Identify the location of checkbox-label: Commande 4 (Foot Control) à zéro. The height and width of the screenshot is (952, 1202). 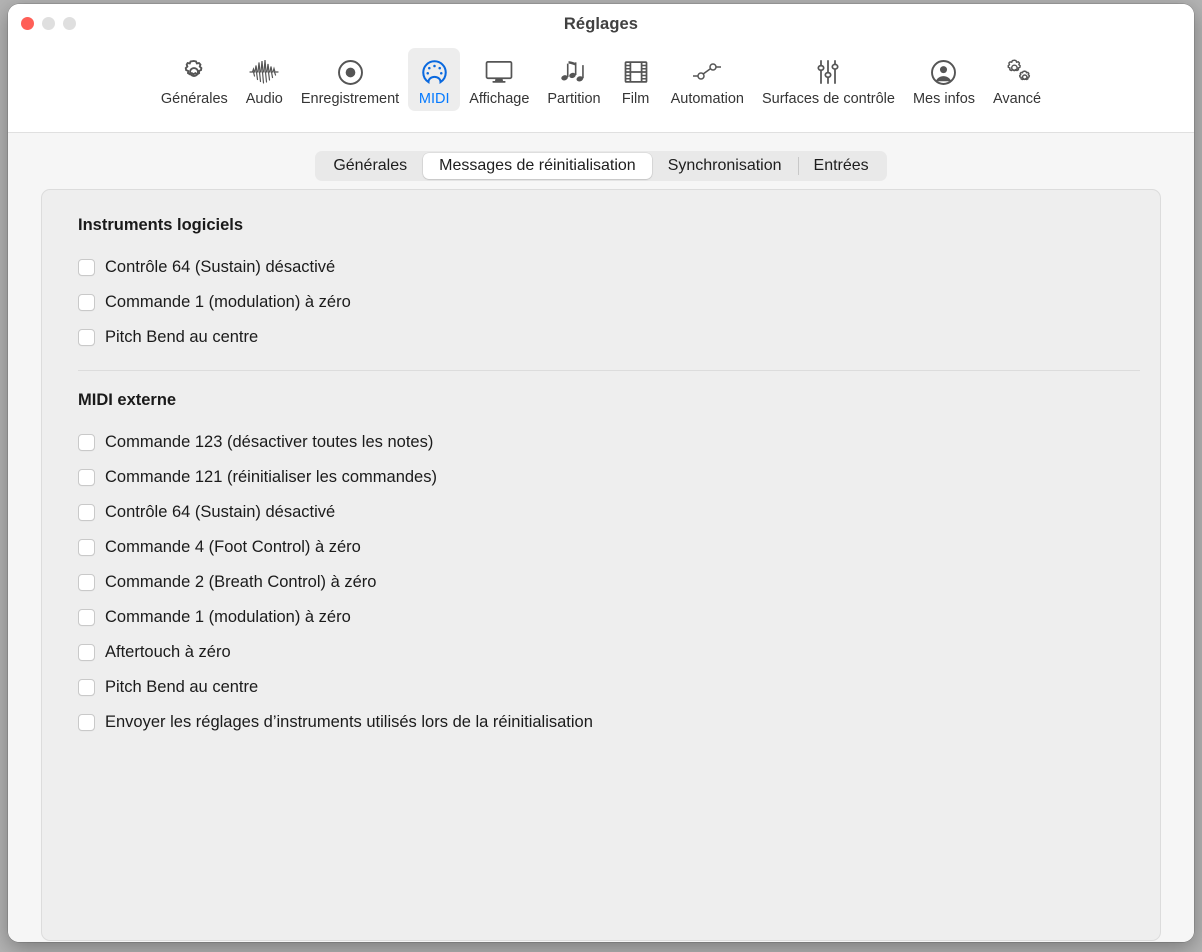
(233, 547).